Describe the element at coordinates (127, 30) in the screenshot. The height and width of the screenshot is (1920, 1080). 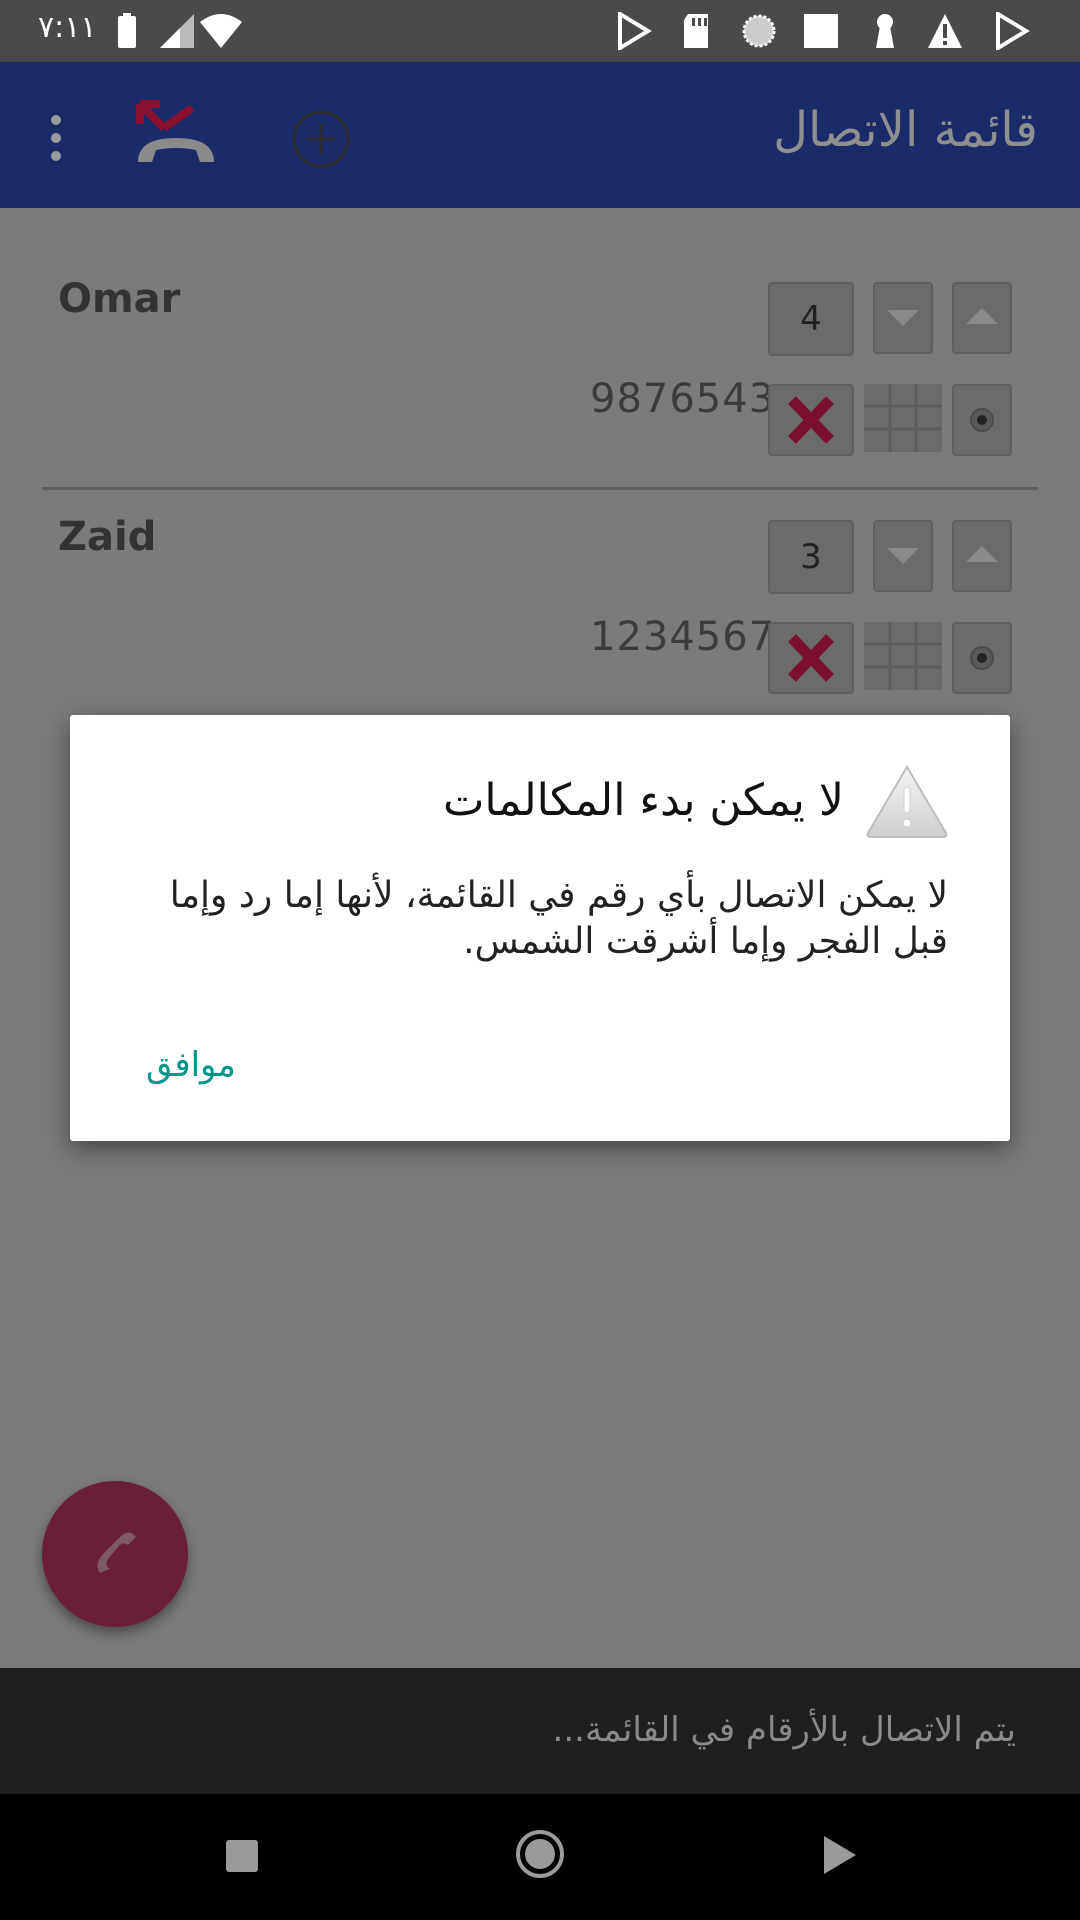
I see `battery-icon` at that location.